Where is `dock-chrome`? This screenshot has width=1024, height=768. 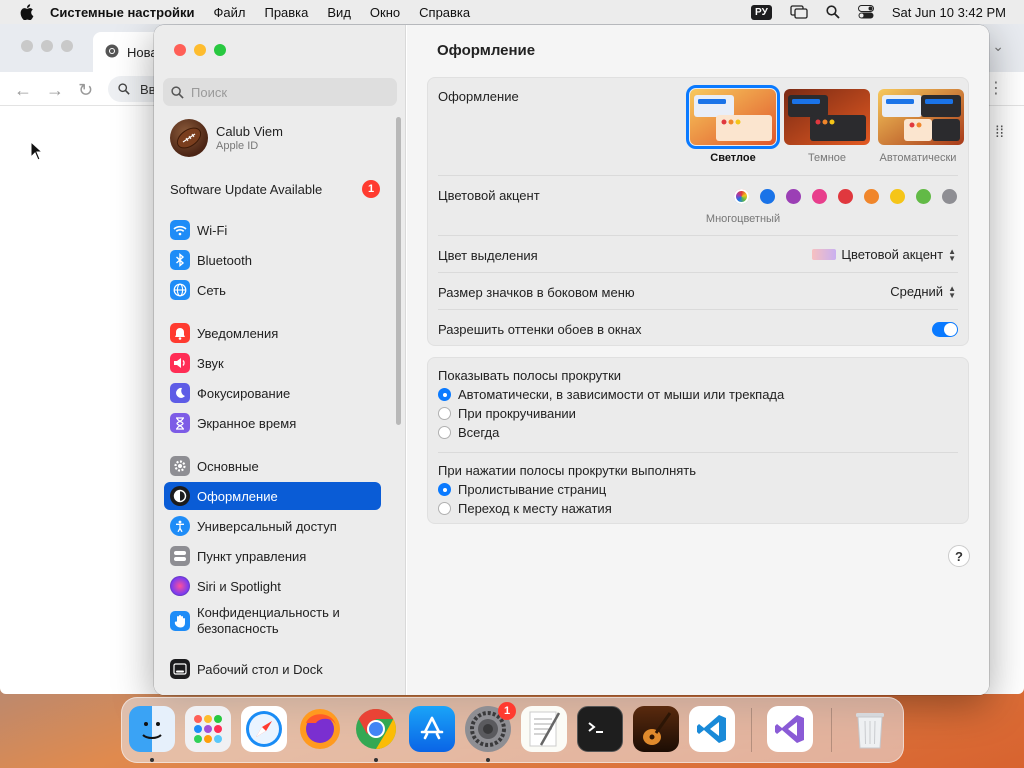
dock-chrome is located at coordinates (376, 729).